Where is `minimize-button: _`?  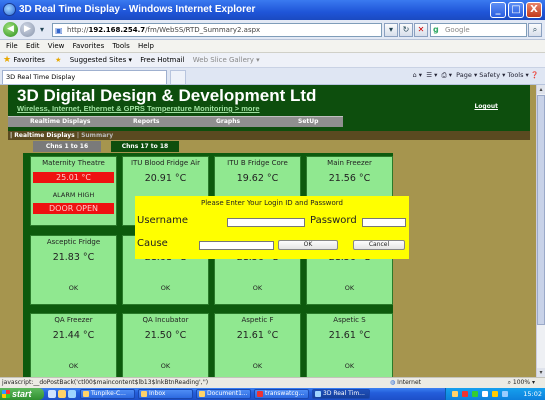 minimize-button: _ is located at coordinates (498, 10).